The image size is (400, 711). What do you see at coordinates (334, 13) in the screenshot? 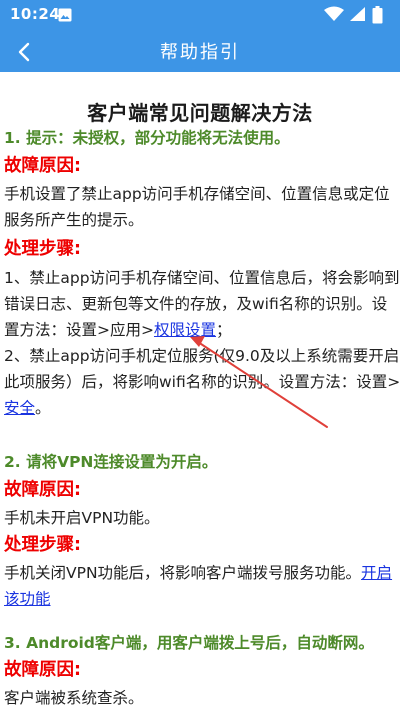
I see `wifi-icon` at bounding box center [334, 13].